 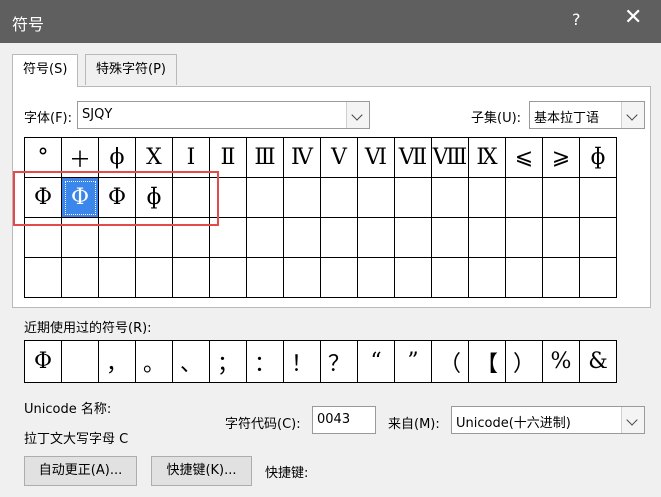 I want to click on unicode-name-label: Unicode 名称:, so click(x=68, y=409).